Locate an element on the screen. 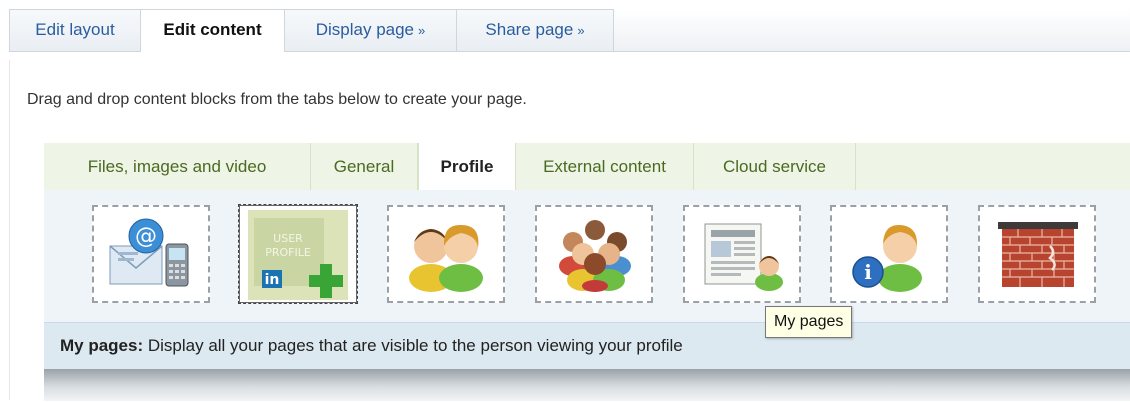 This screenshot has height=402, width=1130. tab-external-content: External content is located at coordinates (605, 166).